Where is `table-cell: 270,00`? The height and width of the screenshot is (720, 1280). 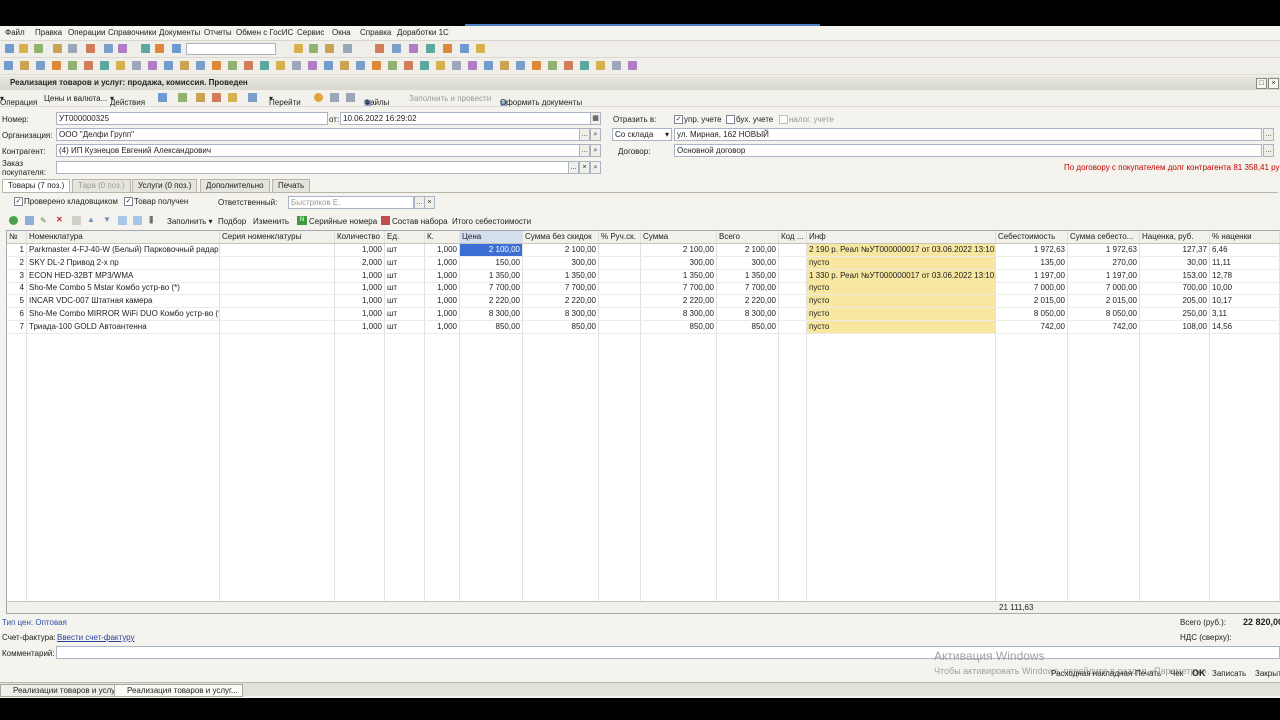 table-cell: 270,00 is located at coordinates (1104, 262).